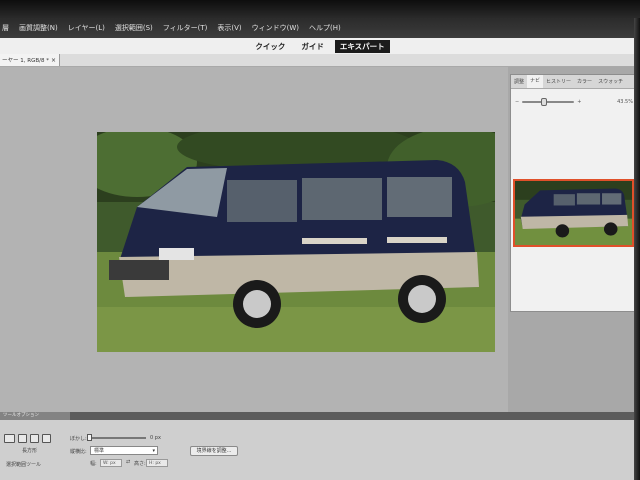 Image resolution: width=640 pixels, height=480 pixels. I want to click on aspect-select: 標準 ▾, so click(124, 450).